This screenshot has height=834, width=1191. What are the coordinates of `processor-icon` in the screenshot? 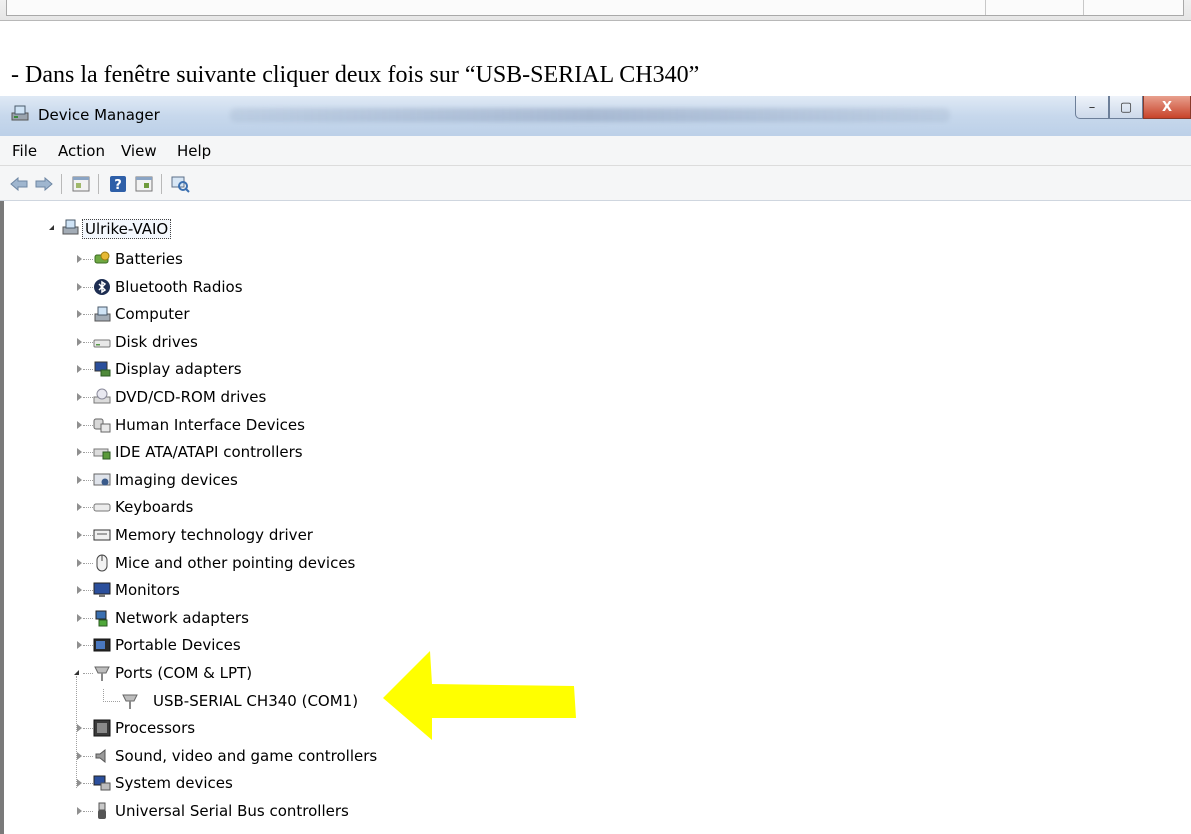 It's located at (102, 728).